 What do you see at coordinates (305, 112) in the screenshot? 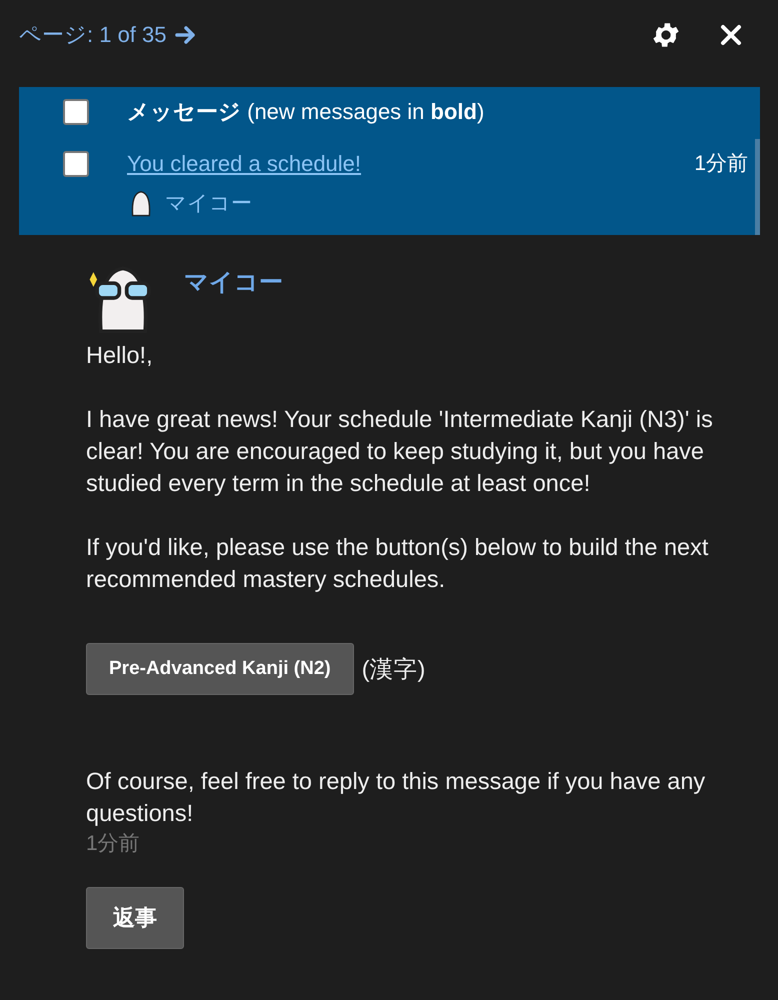
I see `list-heading: メッセージ (new messages in bold)` at bounding box center [305, 112].